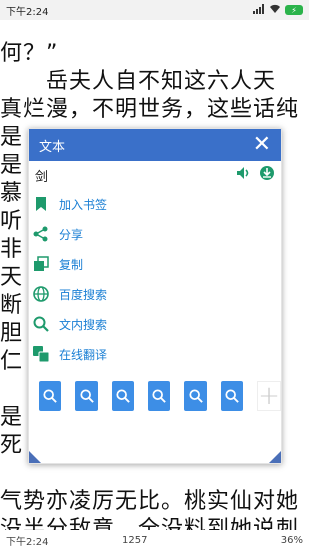  I want to click on menu-label: 加入书签, so click(83, 204).